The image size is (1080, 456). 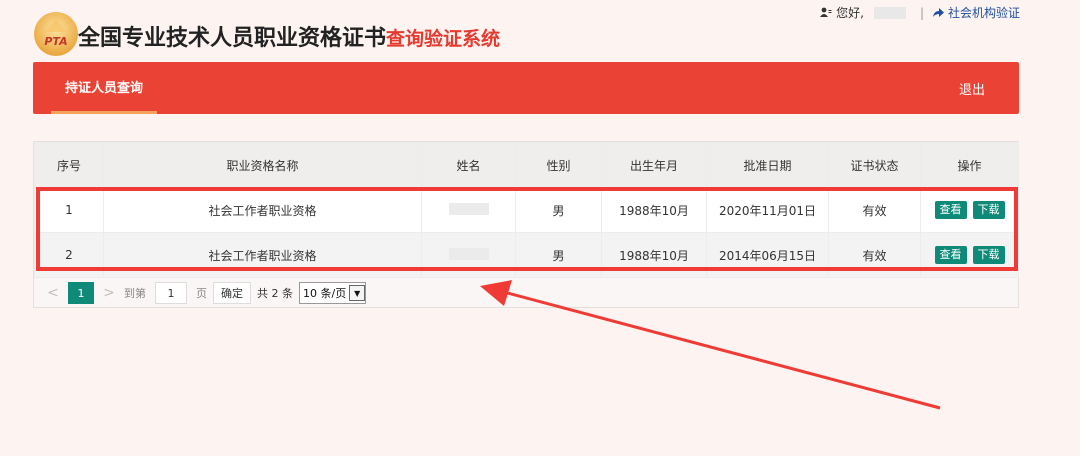 What do you see at coordinates (171, 293) in the screenshot?
I see `page-number-input` at bounding box center [171, 293].